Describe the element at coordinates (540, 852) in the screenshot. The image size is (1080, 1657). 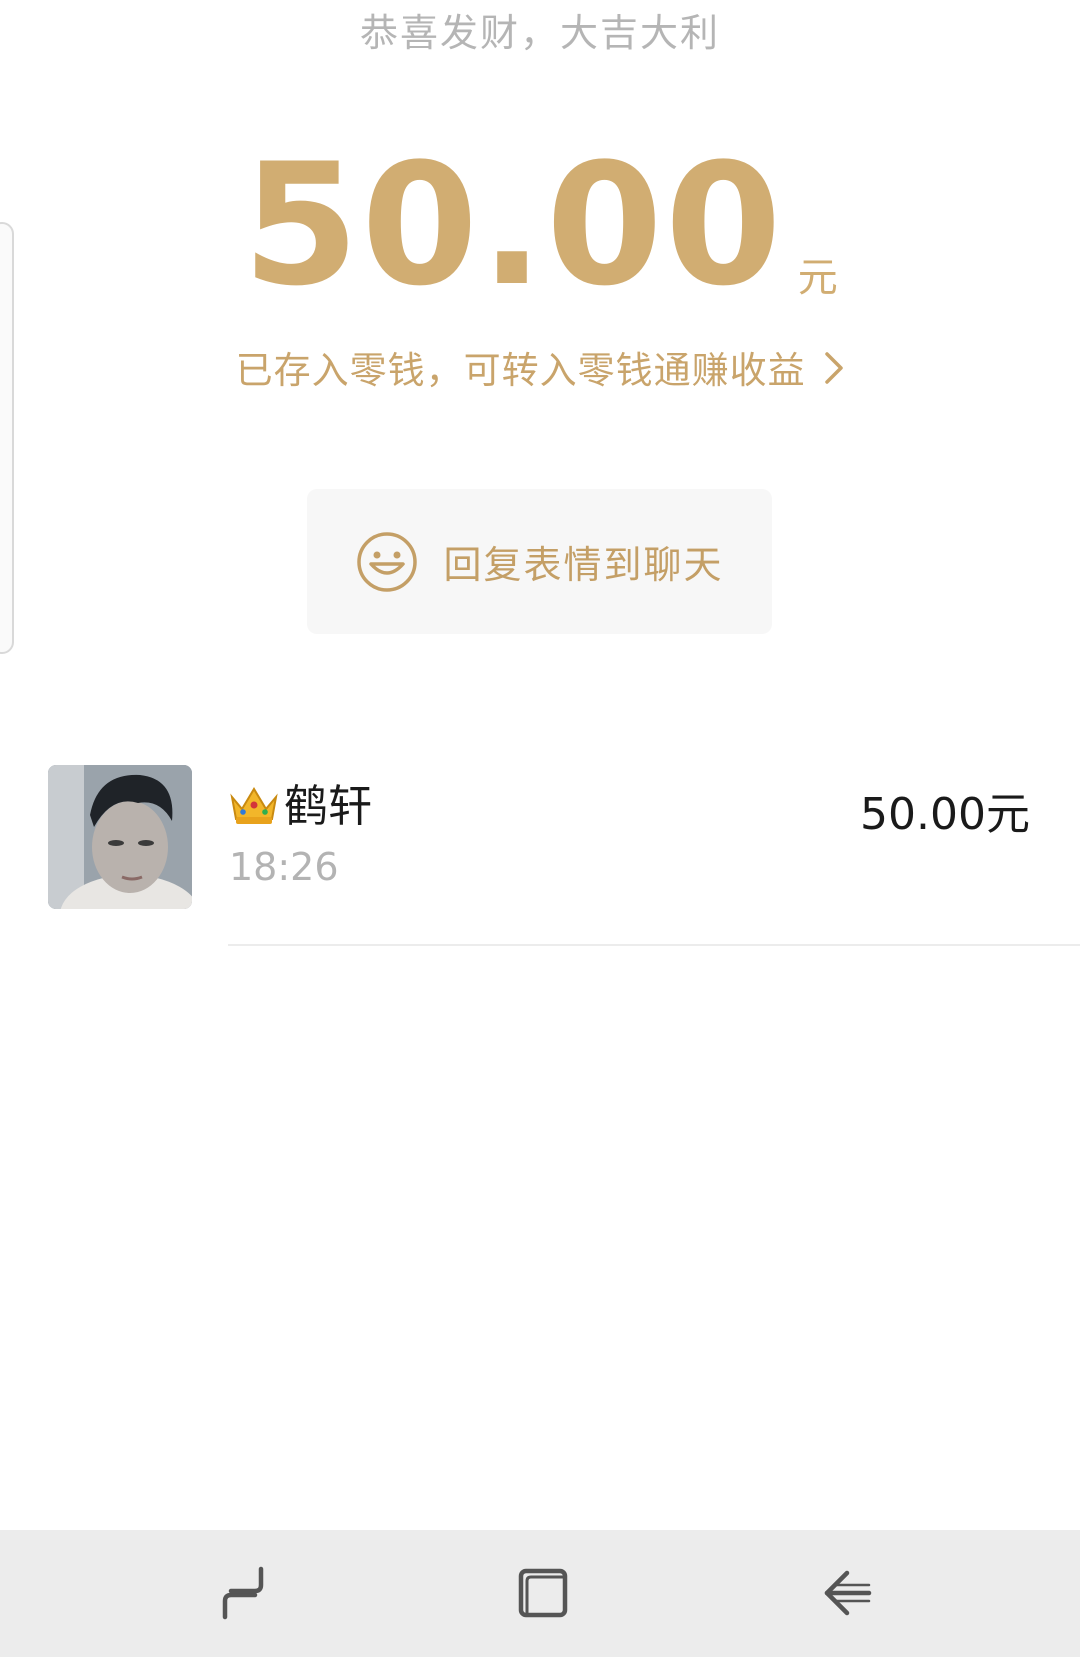
I see `receipt-record: 鹤轩 18:26 50.00元` at that location.